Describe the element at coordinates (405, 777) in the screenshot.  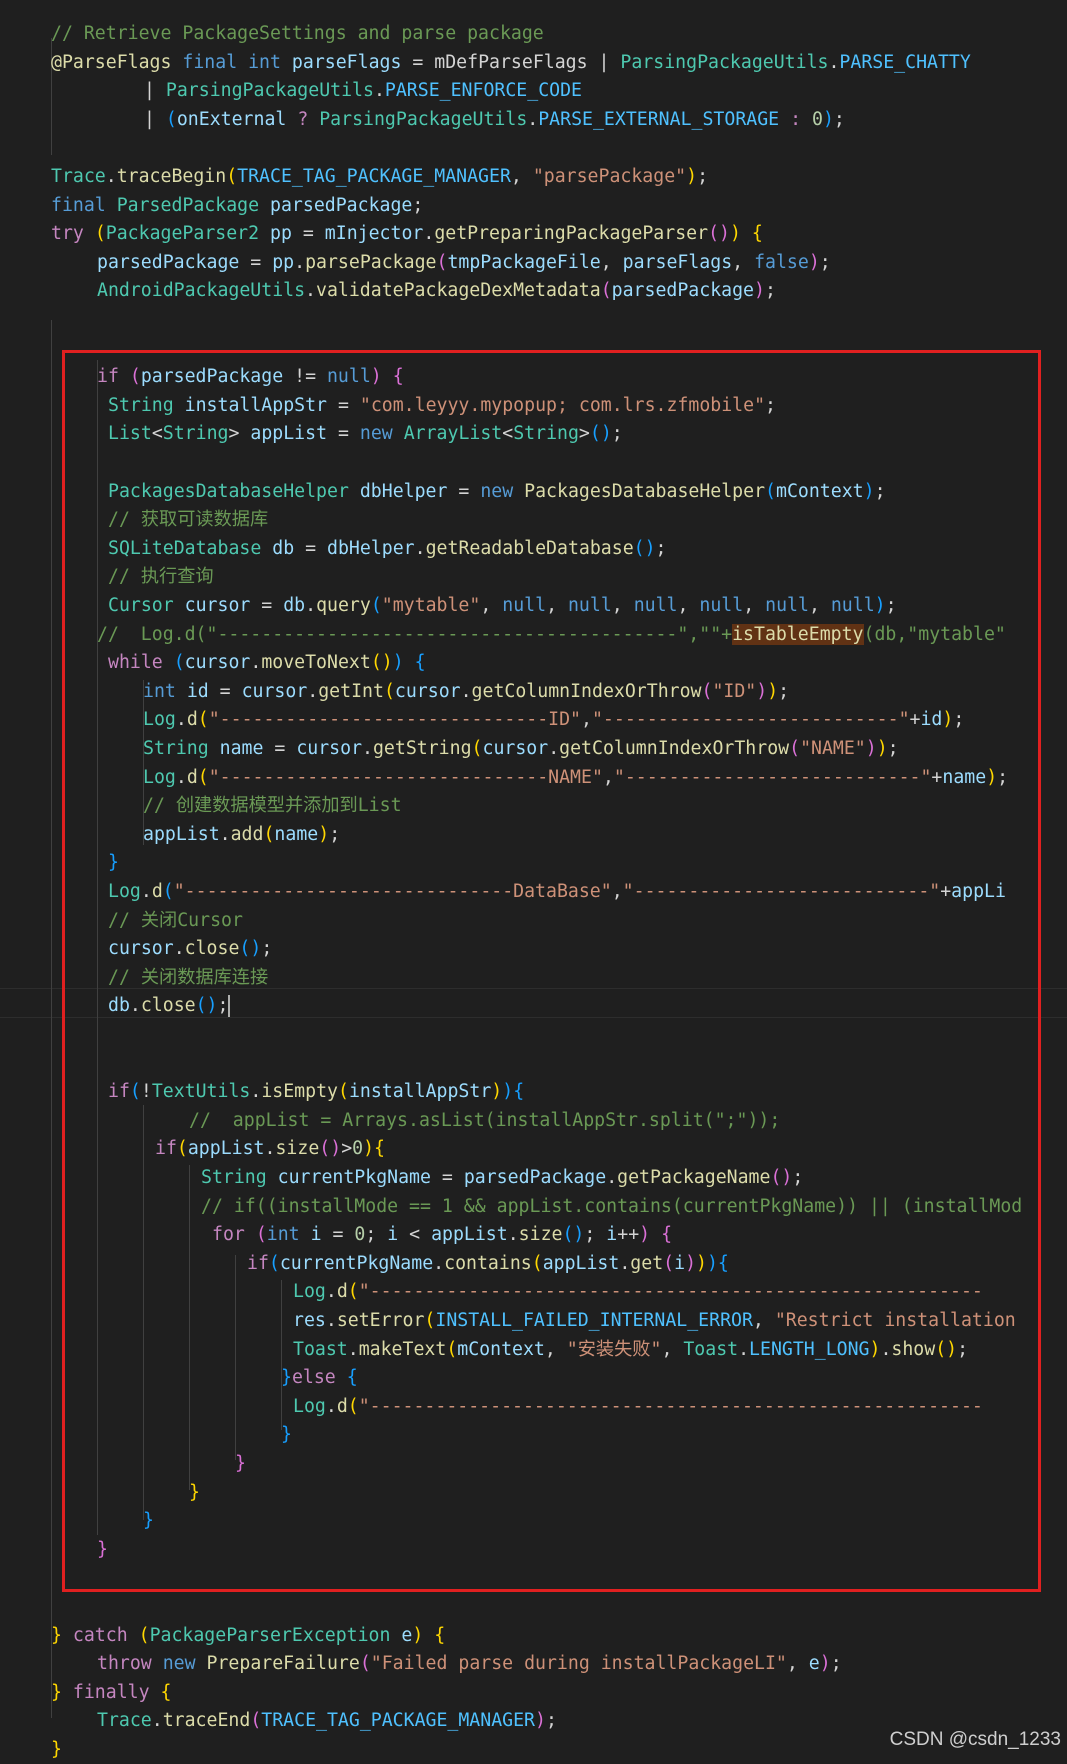
I see `code-token: "------------------------------NAME"` at that location.